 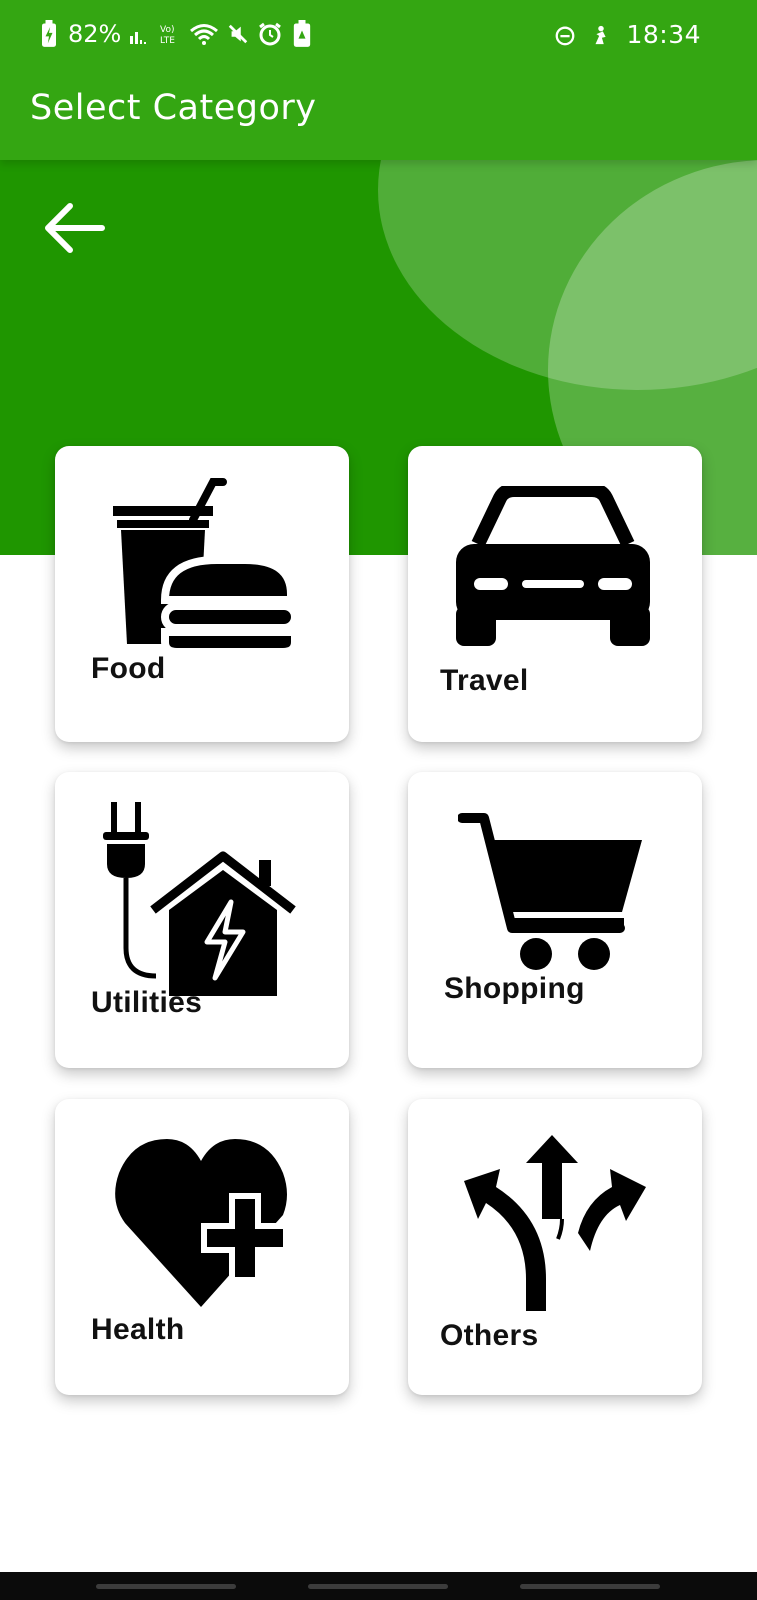 I want to click on category-card-food: Food, so click(x=202, y=594).